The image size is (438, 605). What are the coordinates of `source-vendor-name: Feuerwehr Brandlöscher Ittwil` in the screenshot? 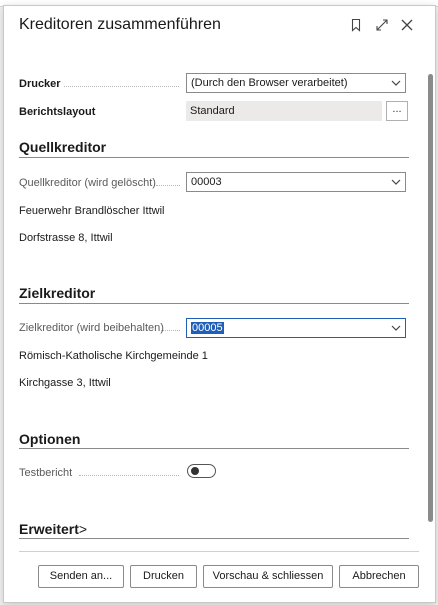 It's located at (92, 211).